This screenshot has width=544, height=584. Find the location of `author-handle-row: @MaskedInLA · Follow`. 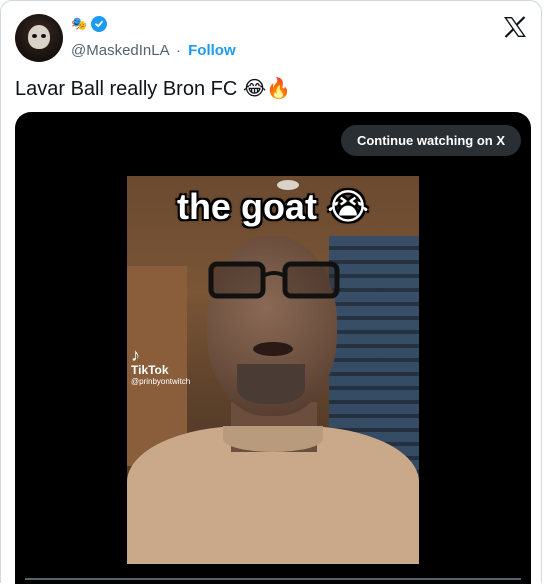

author-handle-row: @MaskedInLA · Follow is located at coordinates (153, 51).